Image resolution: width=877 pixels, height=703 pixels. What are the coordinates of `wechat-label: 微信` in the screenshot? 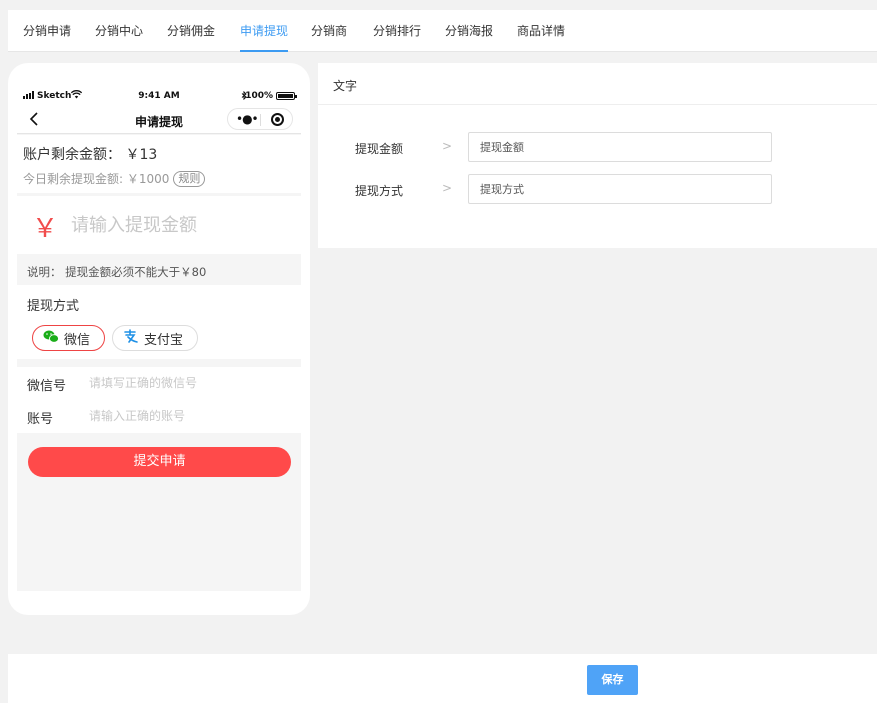 It's located at (77, 340).